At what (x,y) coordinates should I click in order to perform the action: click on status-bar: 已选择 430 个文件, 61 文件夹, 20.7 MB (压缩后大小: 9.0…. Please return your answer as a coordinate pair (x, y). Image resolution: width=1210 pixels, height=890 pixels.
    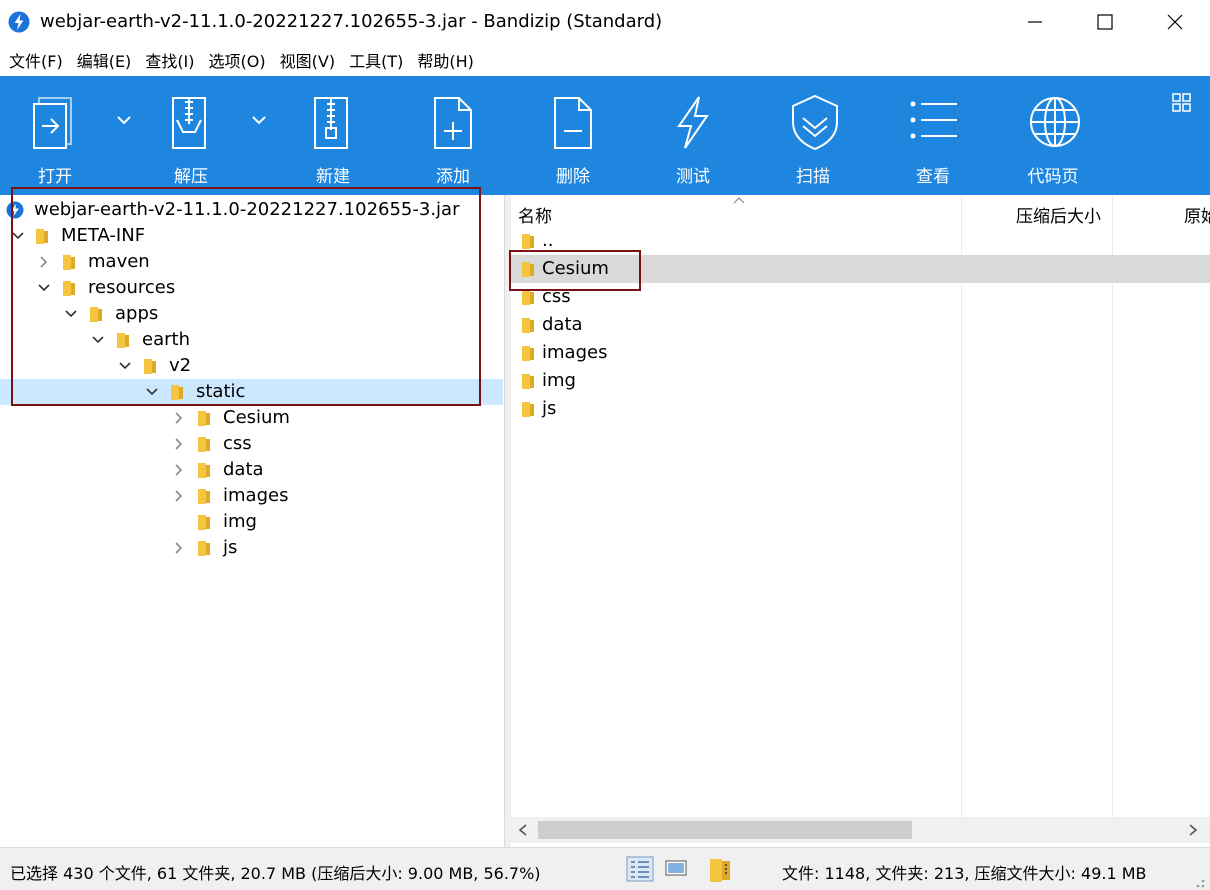
    Looking at the image, I should click on (605, 868).